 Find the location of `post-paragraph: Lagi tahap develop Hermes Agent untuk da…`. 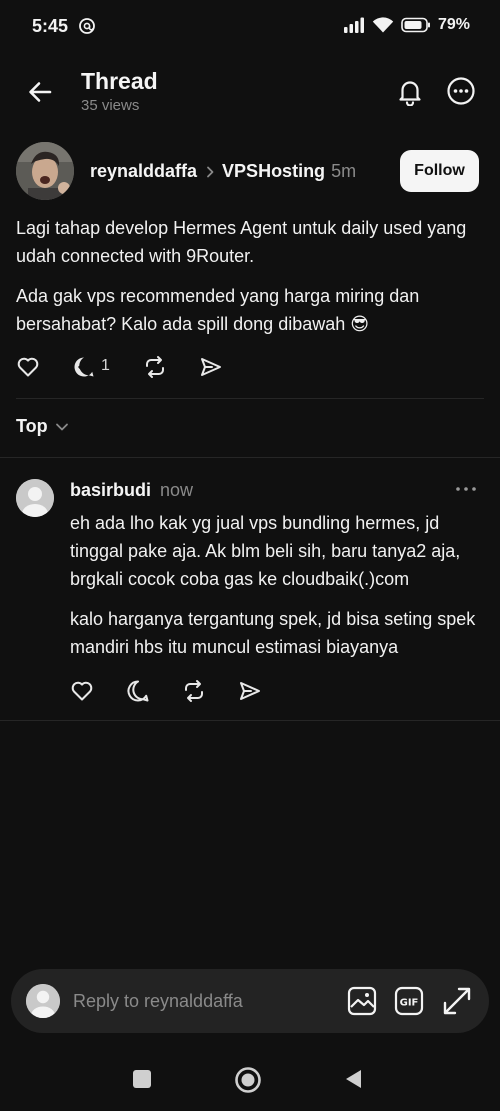

post-paragraph: Lagi tahap develop Hermes Agent untuk da… is located at coordinates (241, 242).